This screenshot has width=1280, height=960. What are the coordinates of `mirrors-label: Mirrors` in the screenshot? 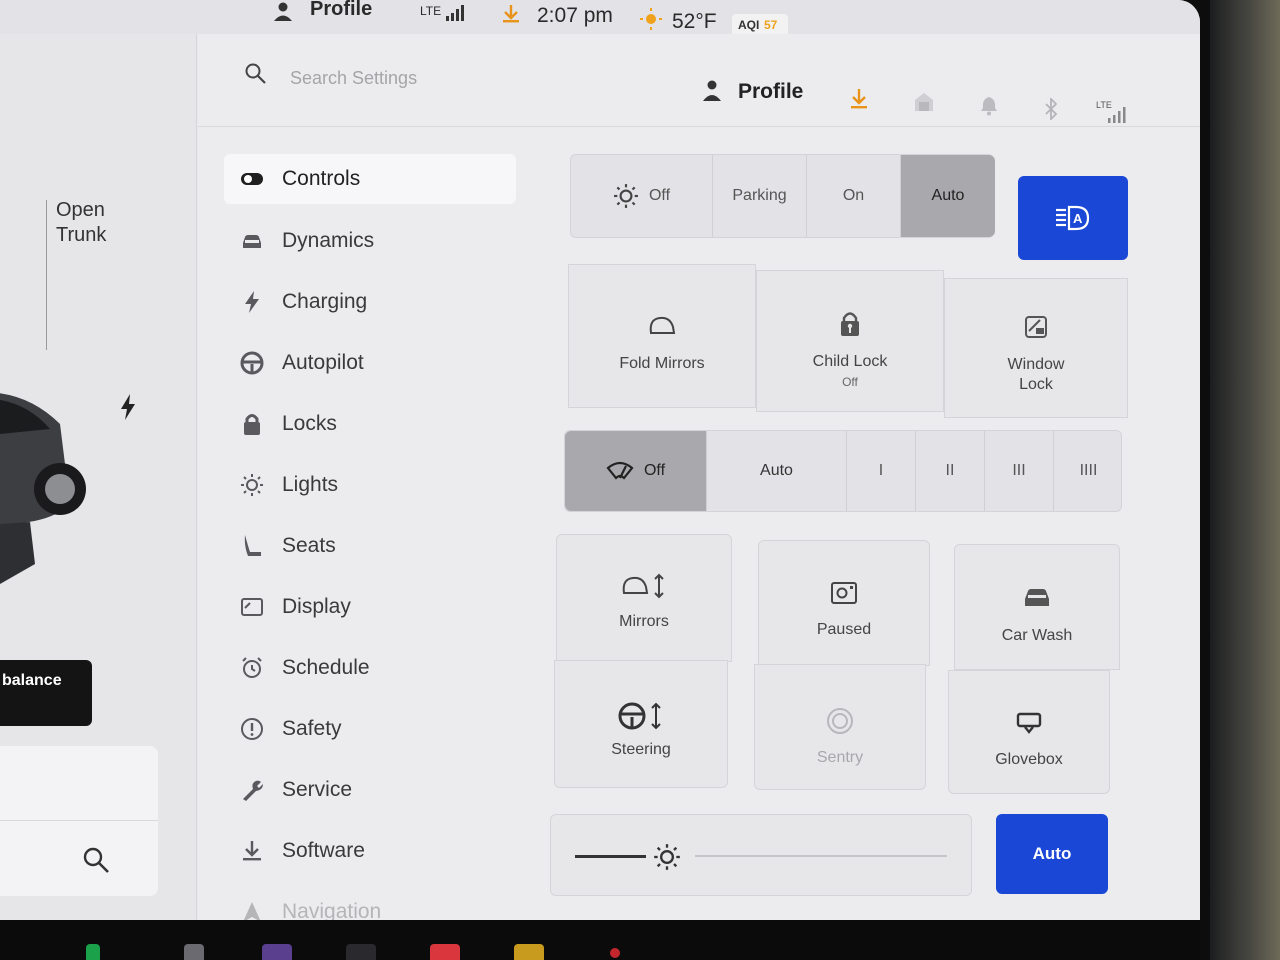 It's located at (644, 621).